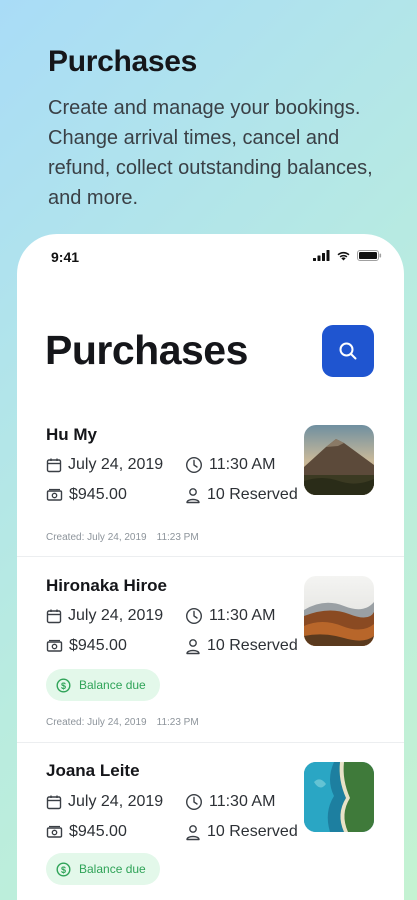  What do you see at coordinates (123, 61) in the screenshot?
I see `promo-title: Purchases` at bounding box center [123, 61].